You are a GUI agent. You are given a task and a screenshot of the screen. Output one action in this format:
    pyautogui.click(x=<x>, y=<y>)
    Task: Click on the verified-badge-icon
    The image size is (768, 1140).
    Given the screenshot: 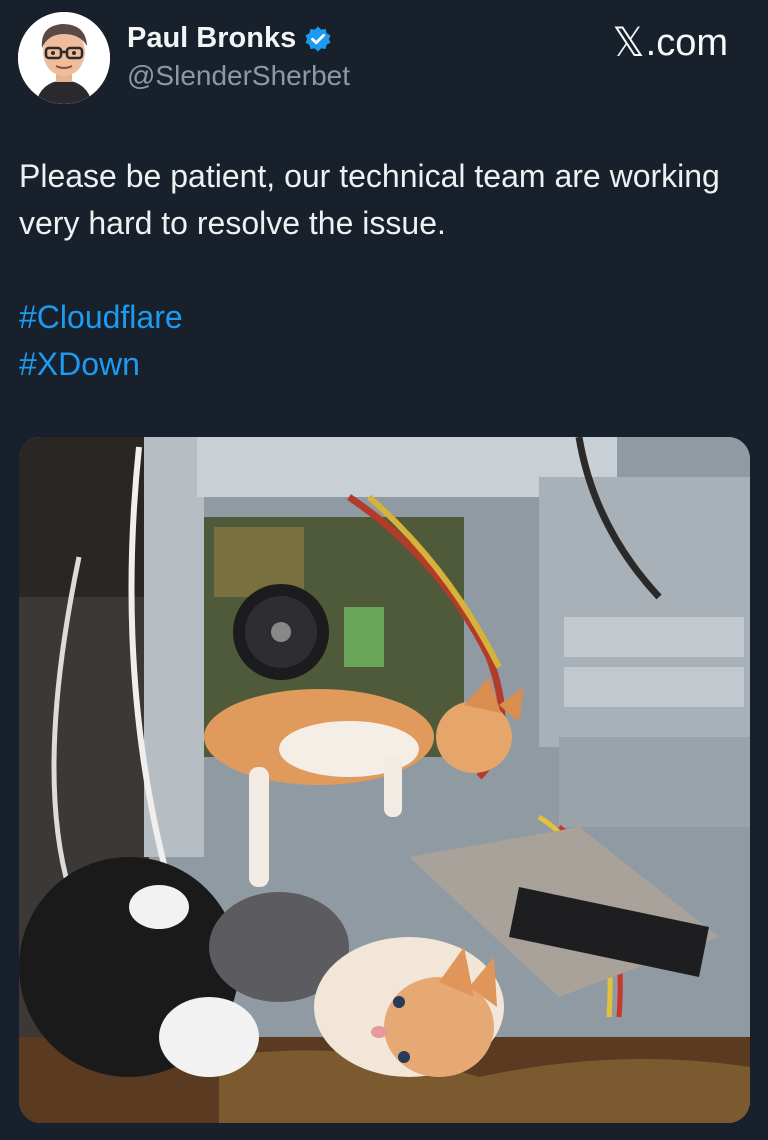 What is the action you would take?
    pyautogui.click(x=318, y=39)
    